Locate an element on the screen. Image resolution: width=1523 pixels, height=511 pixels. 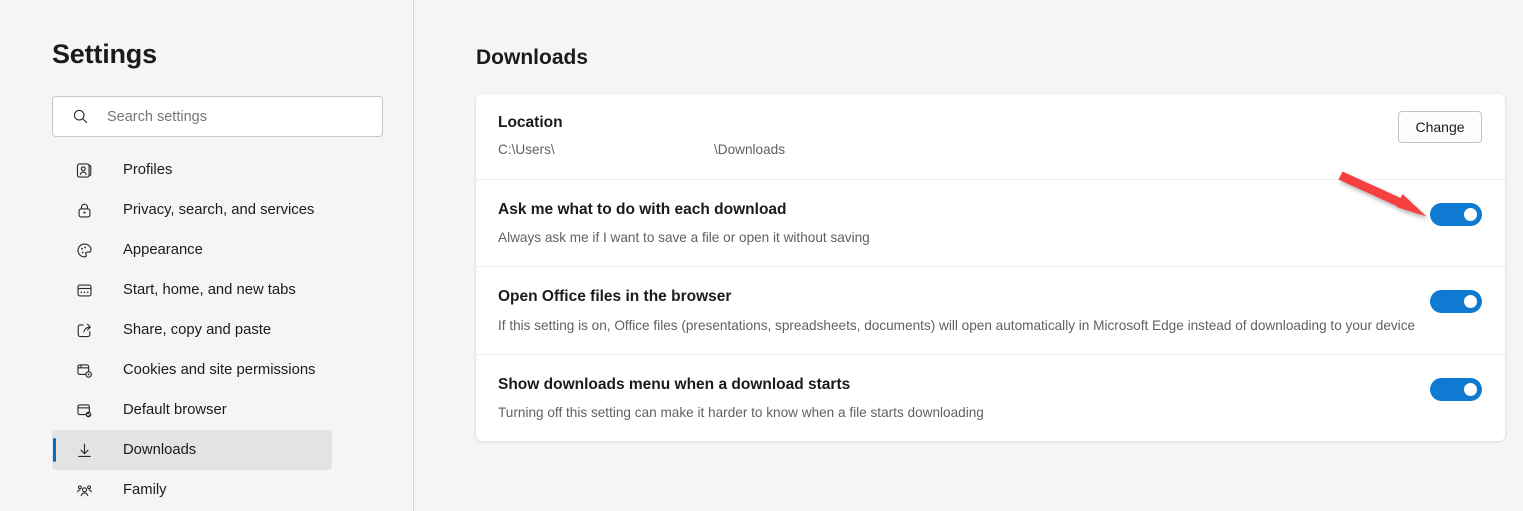
sidebar-item-privacy-search-services: Privacy, search, and services is located at coordinates (192, 210).